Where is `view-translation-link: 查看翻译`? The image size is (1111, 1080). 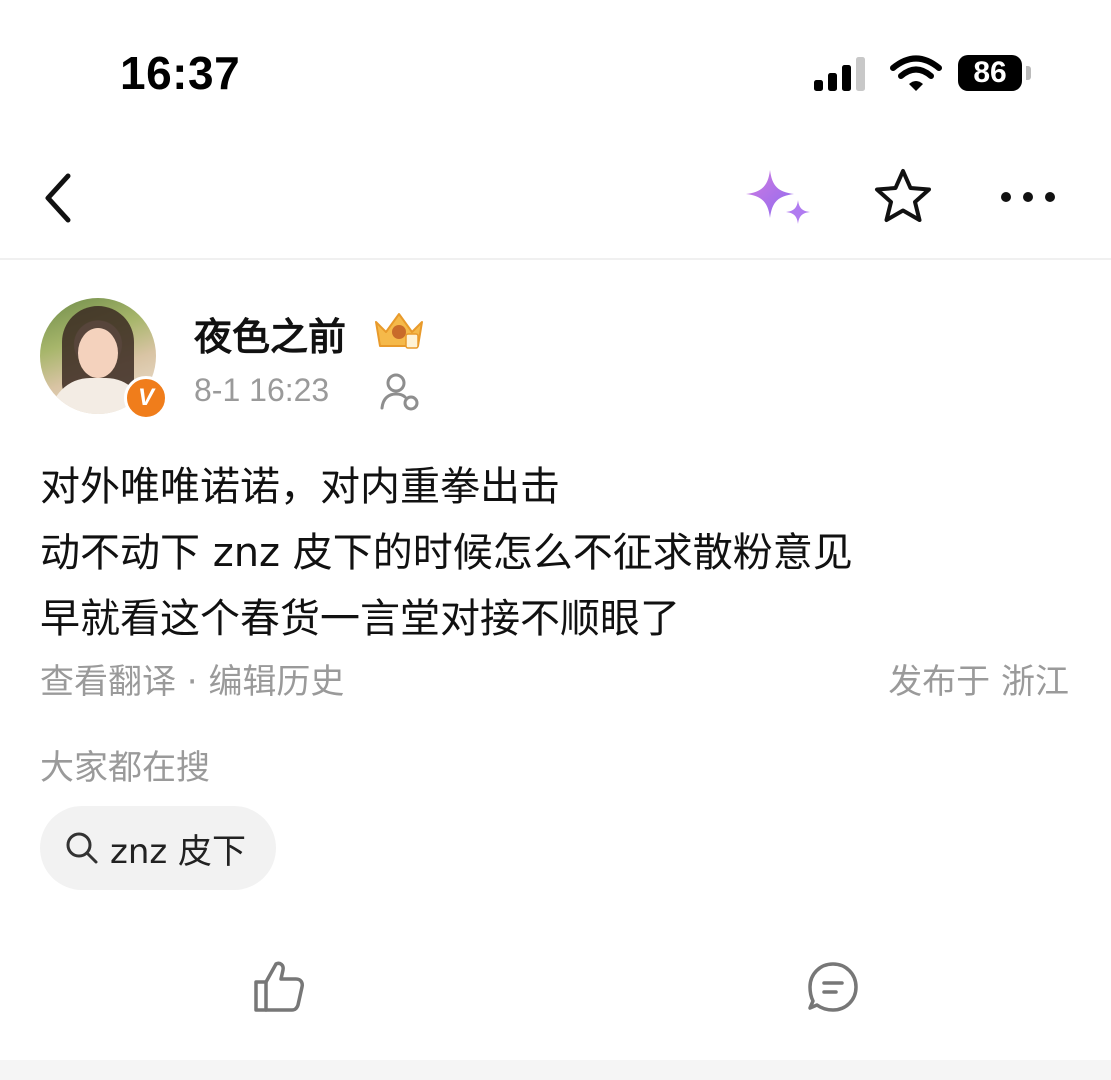
view-translation-link: 查看翻译 is located at coordinates (108, 682).